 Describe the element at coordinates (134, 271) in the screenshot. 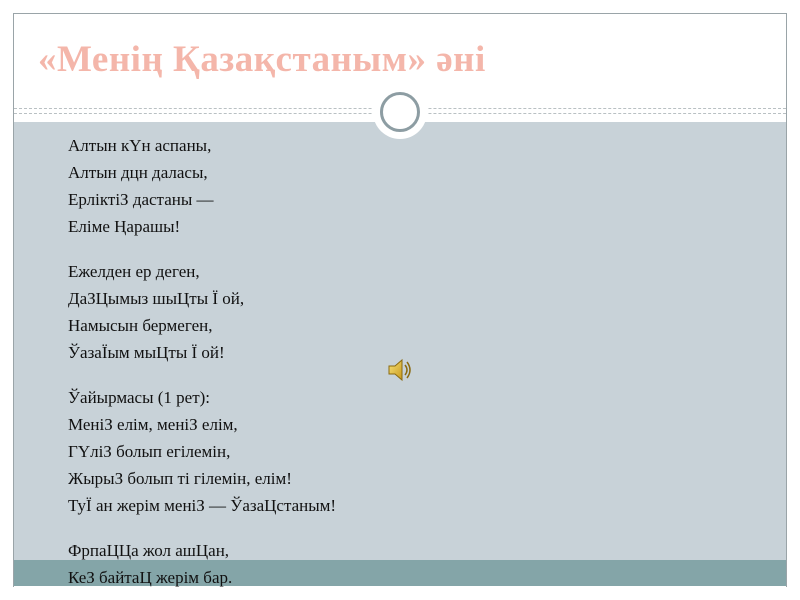

I see `lyric-line: Ежелден ер деген,` at that location.